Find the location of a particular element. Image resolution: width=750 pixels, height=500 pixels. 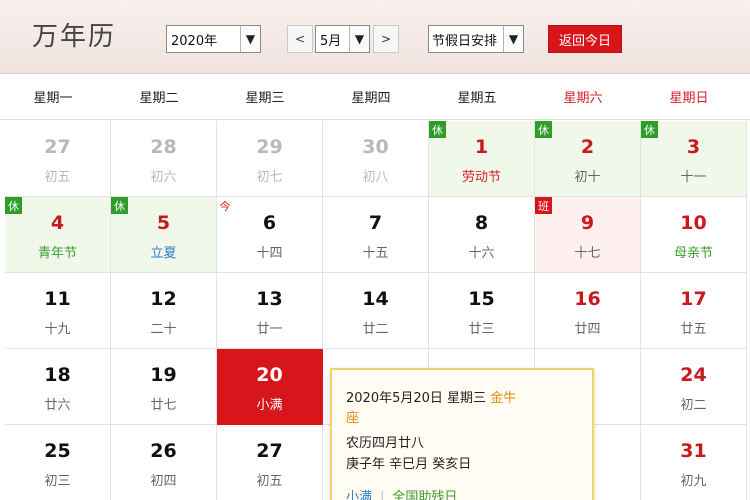

weekday-label: 星期一 is located at coordinates (53, 98).